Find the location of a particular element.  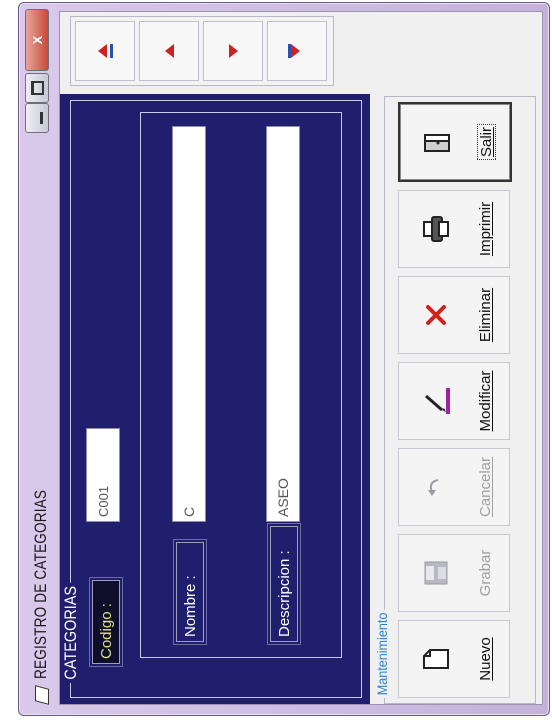

next-record-button is located at coordinates (233, 51).